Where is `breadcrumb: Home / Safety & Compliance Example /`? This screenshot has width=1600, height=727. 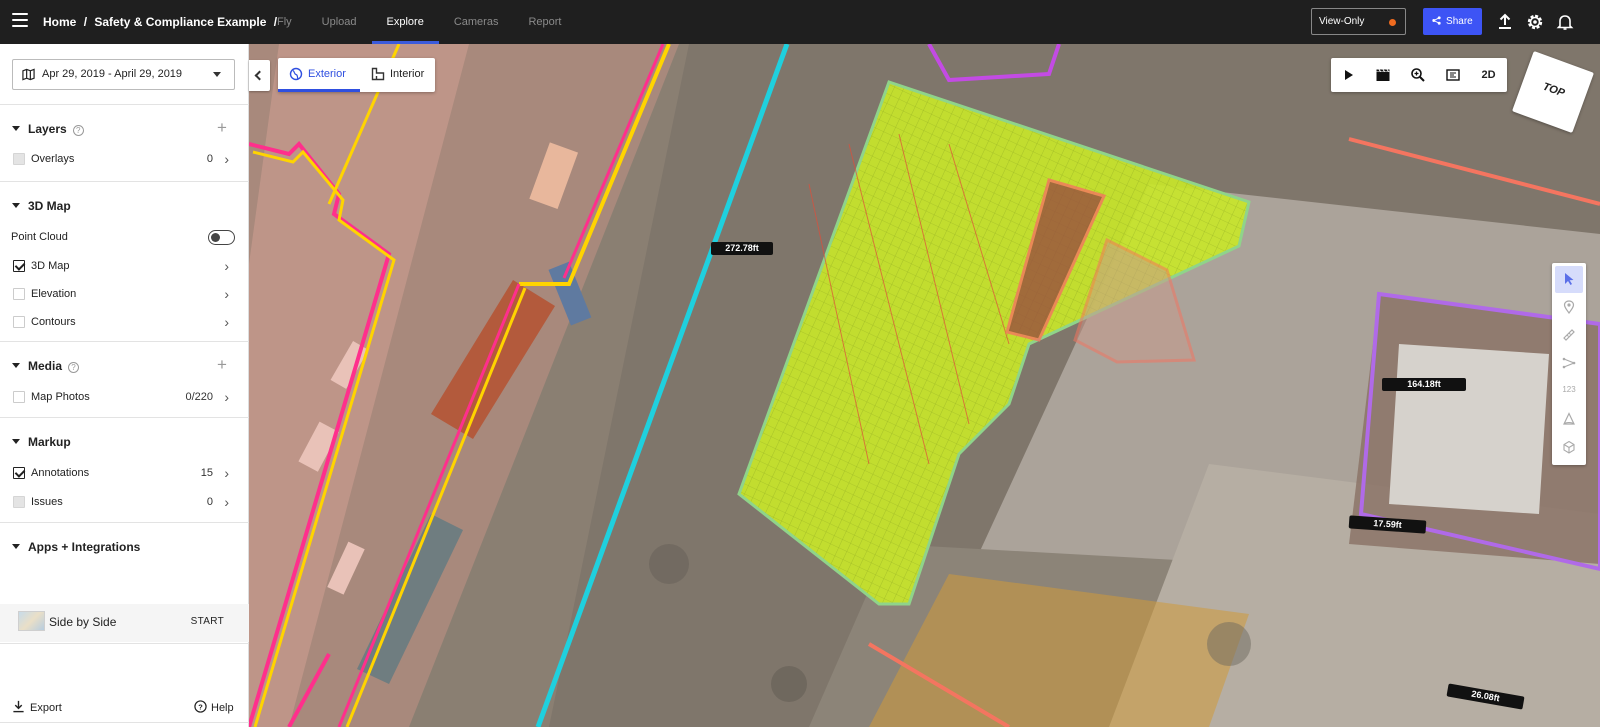 breadcrumb: Home / Safety & Compliance Example / is located at coordinates (162, 22).